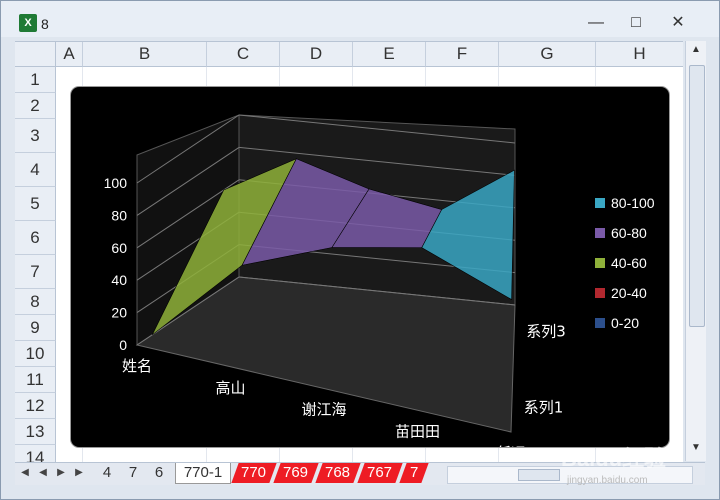 The image size is (720, 500). What do you see at coordinates (69, 54) in the screenshot?
I see `column-header-a: A` at bounding box center [69, 54].